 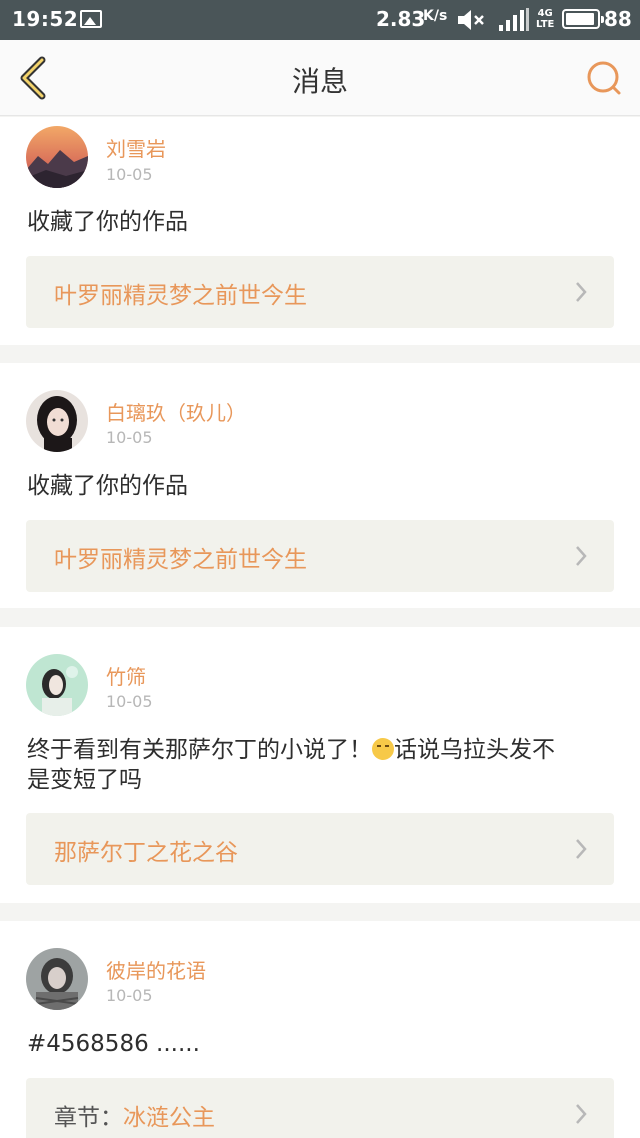 I want to click on battery-icon, so click(x=583, y=19).